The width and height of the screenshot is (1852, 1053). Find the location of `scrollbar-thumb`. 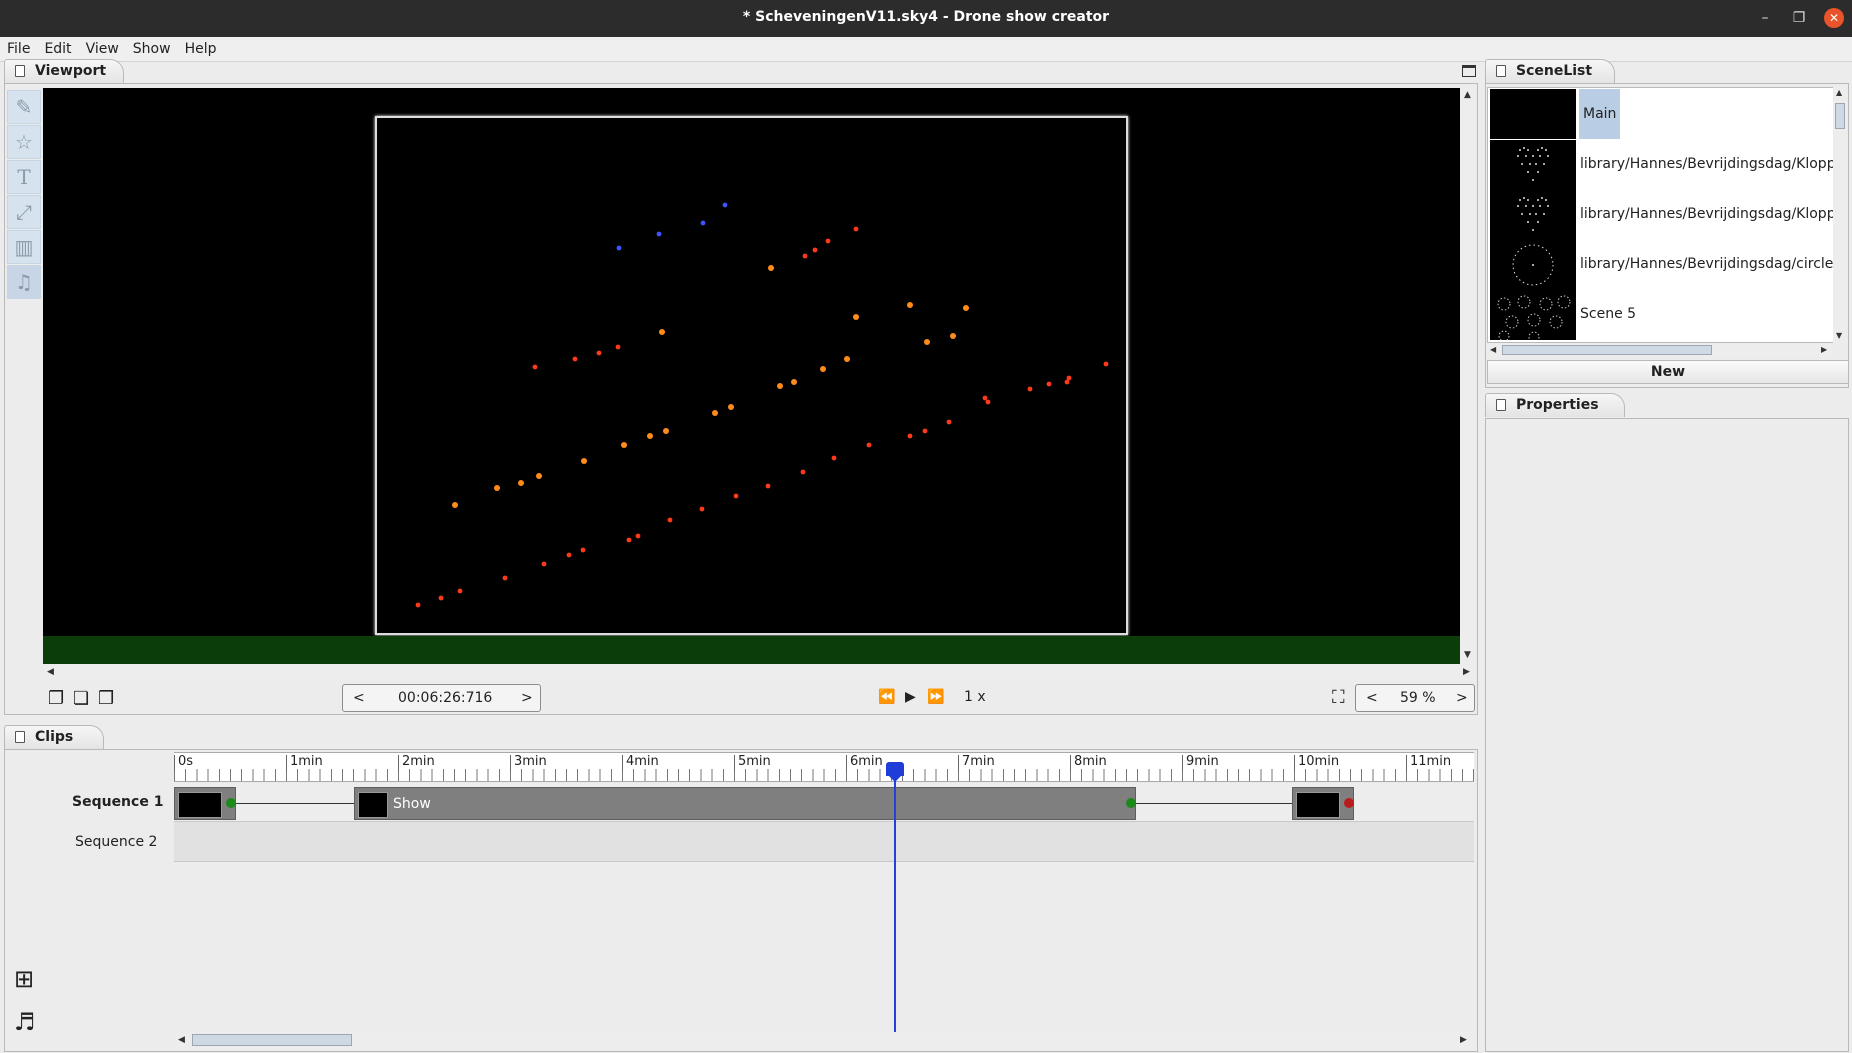

scrollbar-thumb is located at coordinates (272, 1040).